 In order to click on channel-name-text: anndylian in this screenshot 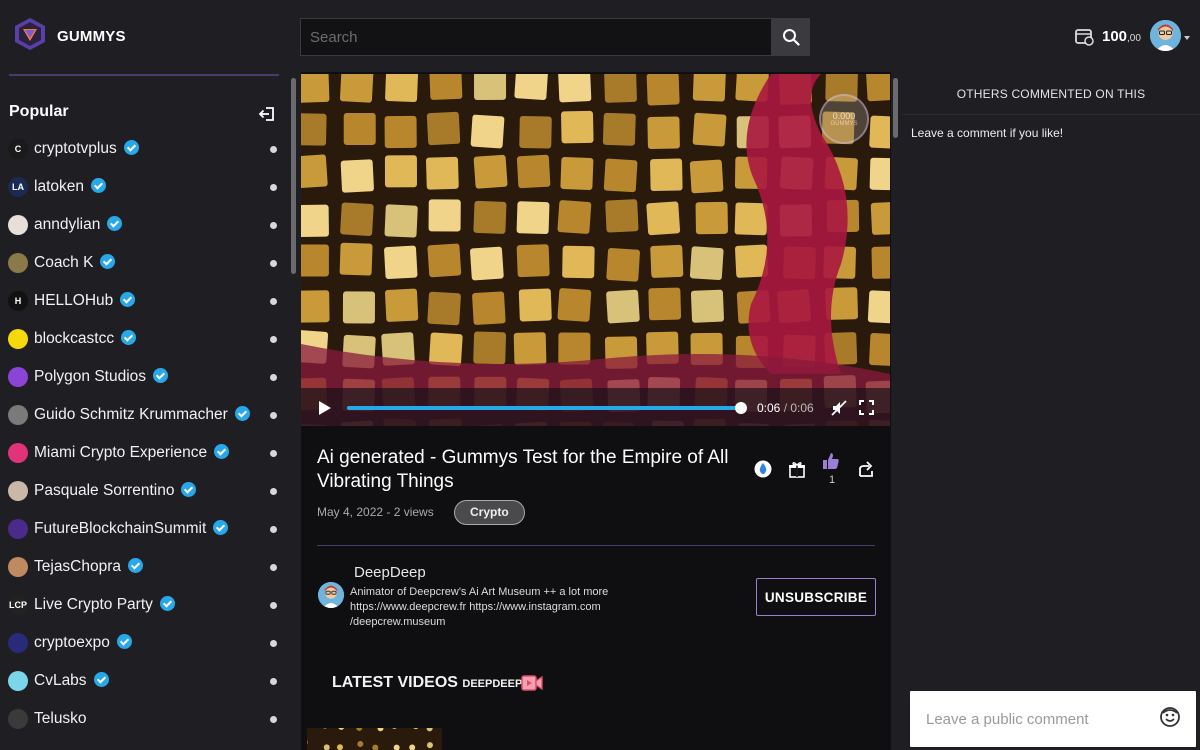, I will do `click(67, 224)`.